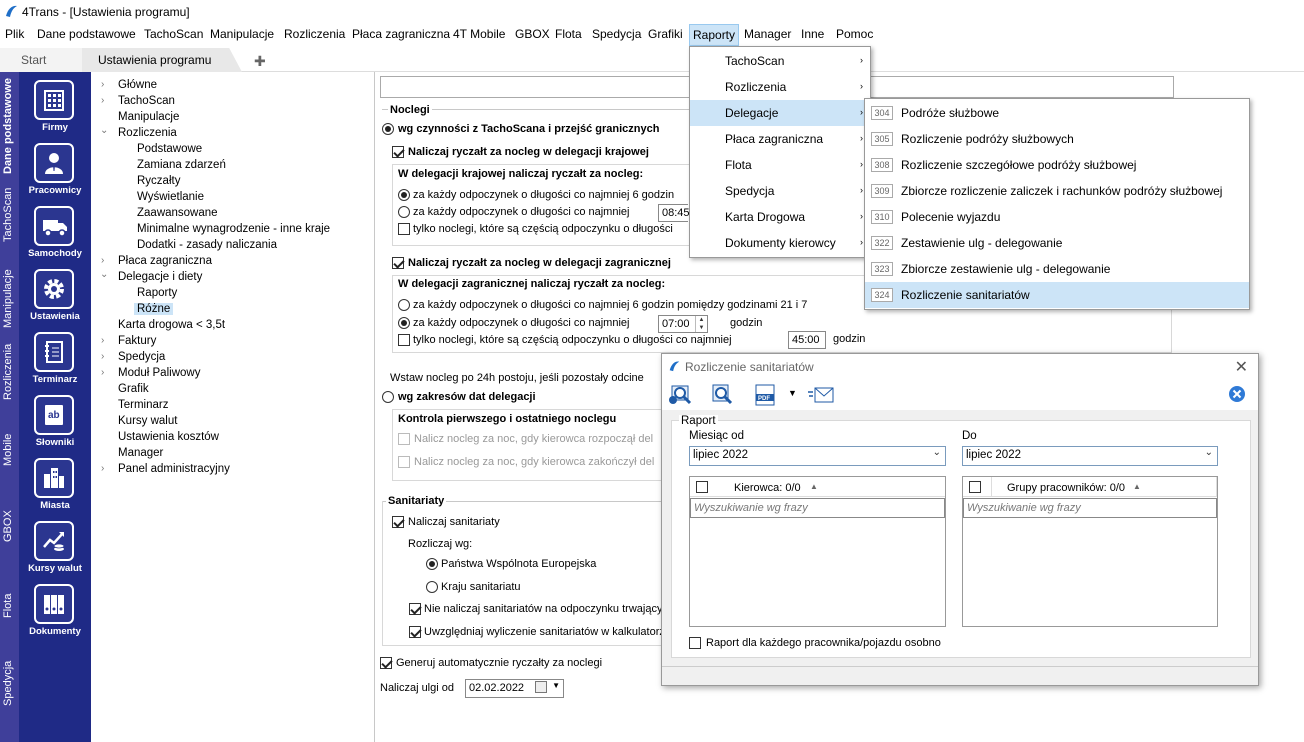  What do you see at coordinates (140, 453) in the screenshot?
I see `tree-item-manager: Manager` at bounding box center [140, 453].